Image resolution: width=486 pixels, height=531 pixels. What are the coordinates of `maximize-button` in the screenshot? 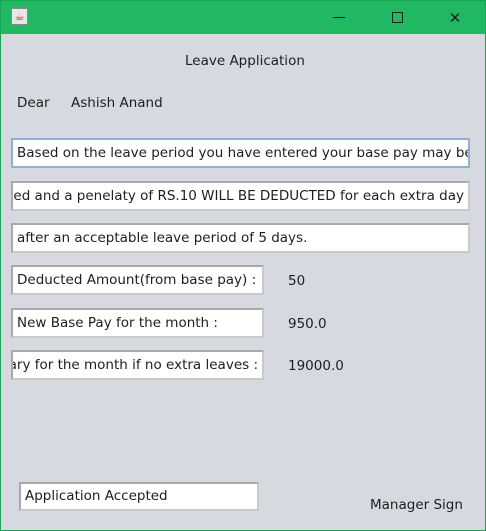 It's located at (397, 17).